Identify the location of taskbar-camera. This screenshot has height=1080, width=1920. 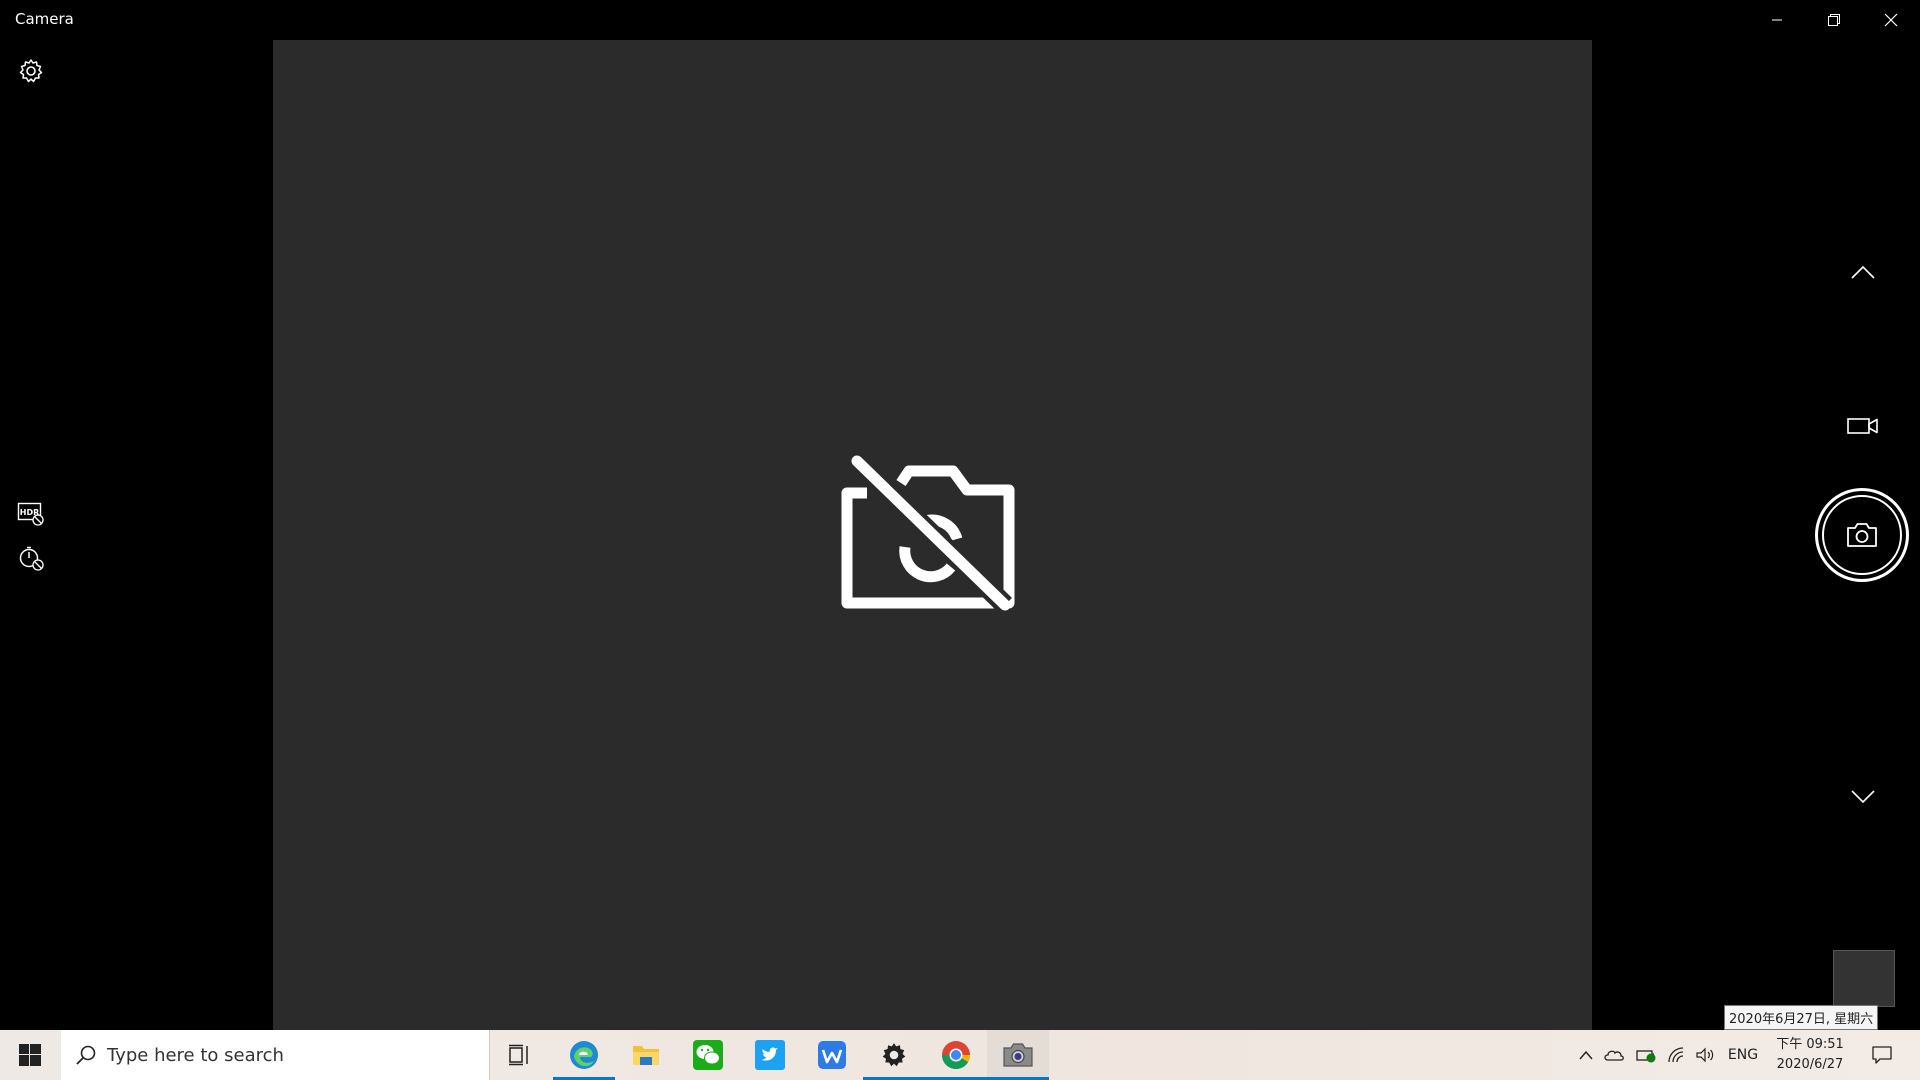
(1018, 1055).